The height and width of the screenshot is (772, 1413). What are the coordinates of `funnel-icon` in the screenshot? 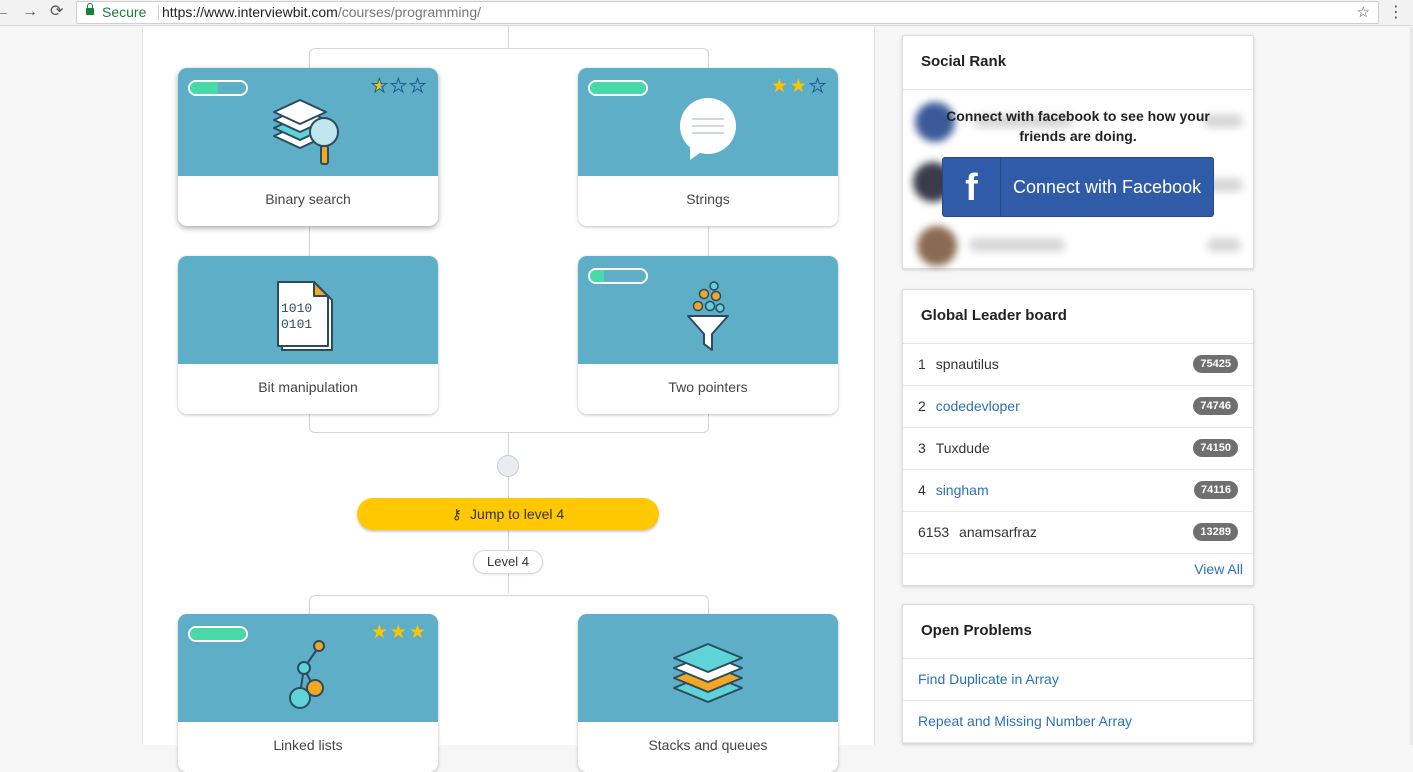 It's located at (708, 316).